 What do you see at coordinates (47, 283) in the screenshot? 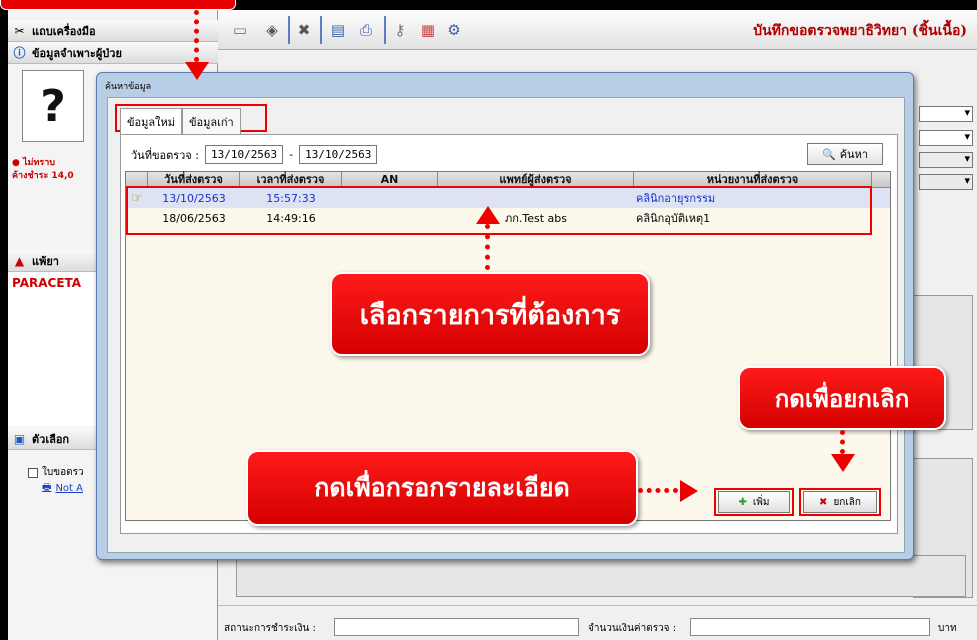
I see `drug-name: PARACETA` at bounding box center [47, 283].